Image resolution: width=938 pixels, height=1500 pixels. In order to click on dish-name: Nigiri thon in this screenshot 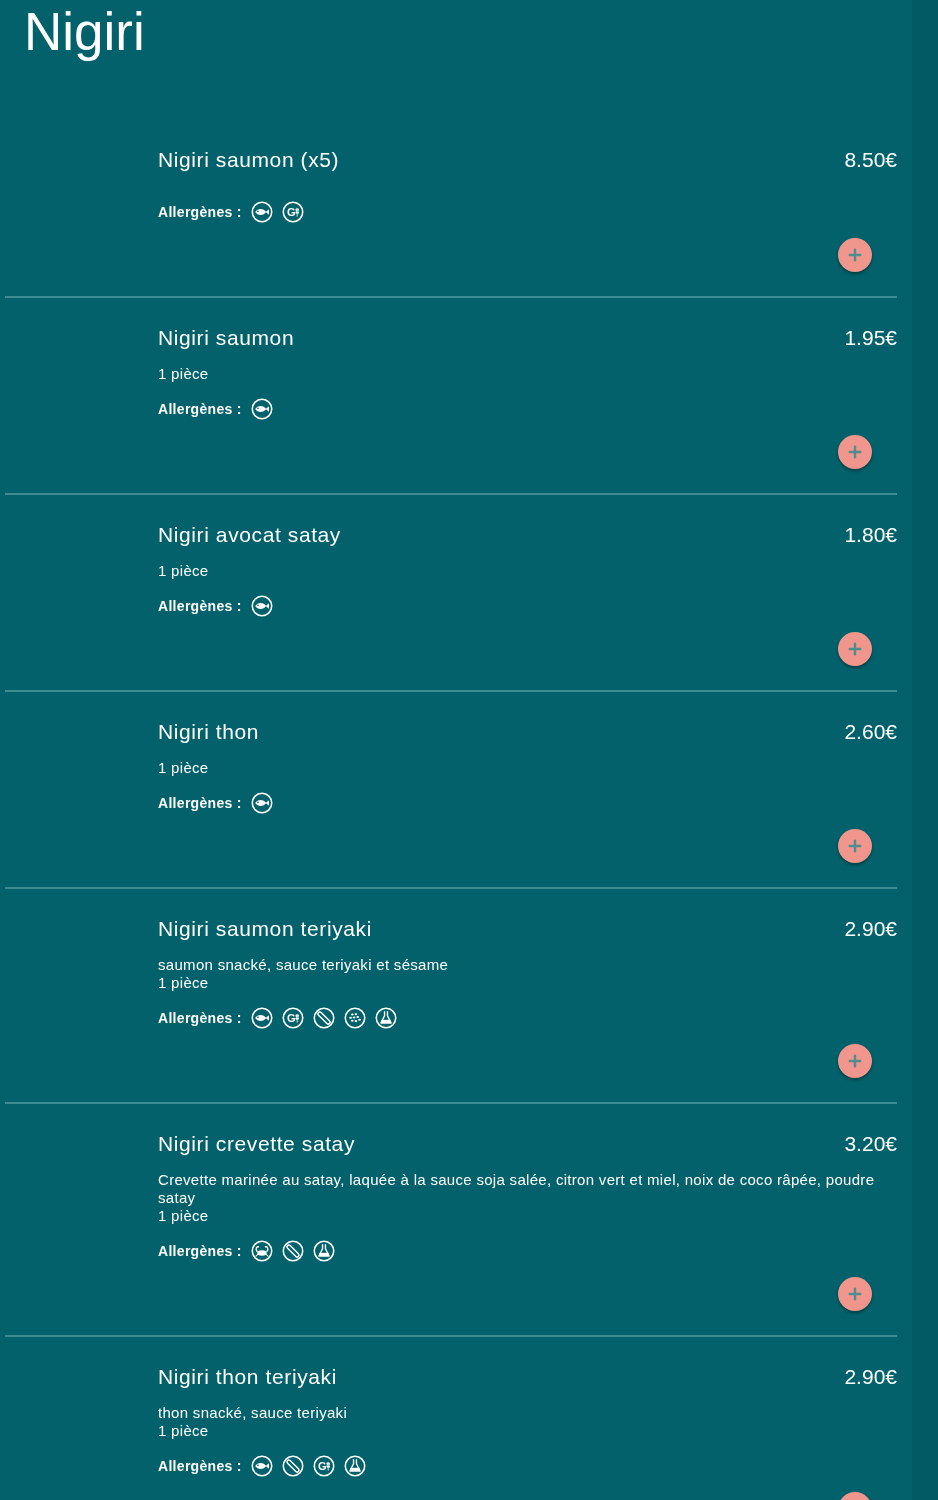, I will do `click(209, 732)`.